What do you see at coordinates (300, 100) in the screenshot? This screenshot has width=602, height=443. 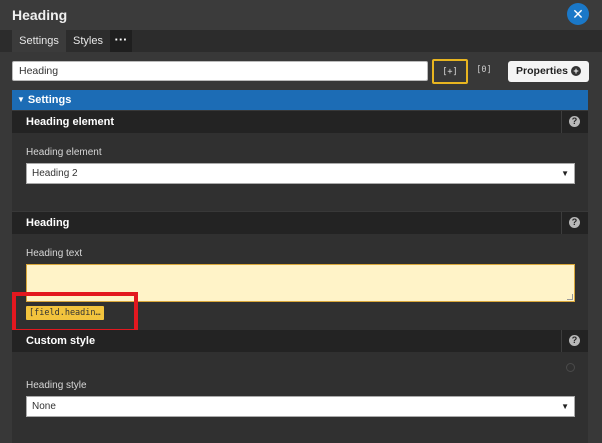 I see `settings-collapse-bar: ▼ Settings` at bounding box center [300, 100].